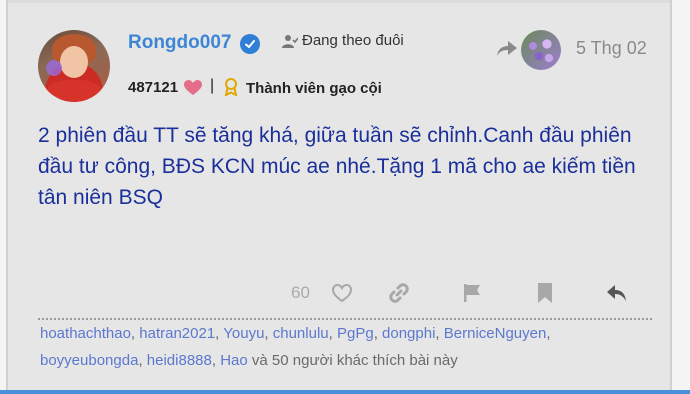 The width and height of the screenshot is (690, 394). Describe the element at coordinates (177, 333) in the screenshot. I see `liker-link: hatran2021` at that location.